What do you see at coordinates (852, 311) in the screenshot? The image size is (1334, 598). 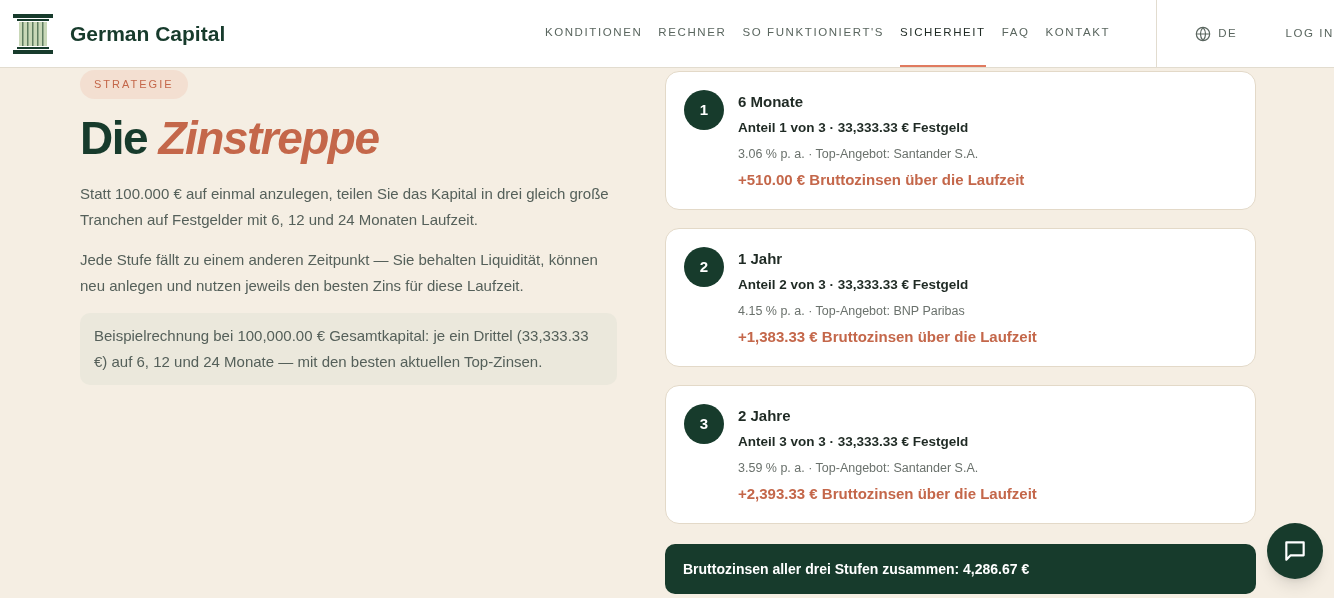 I see `step-offer: 4.15 % p. a. · Top-Angebot: BNP Paribas` at bounding box center [852, 311].